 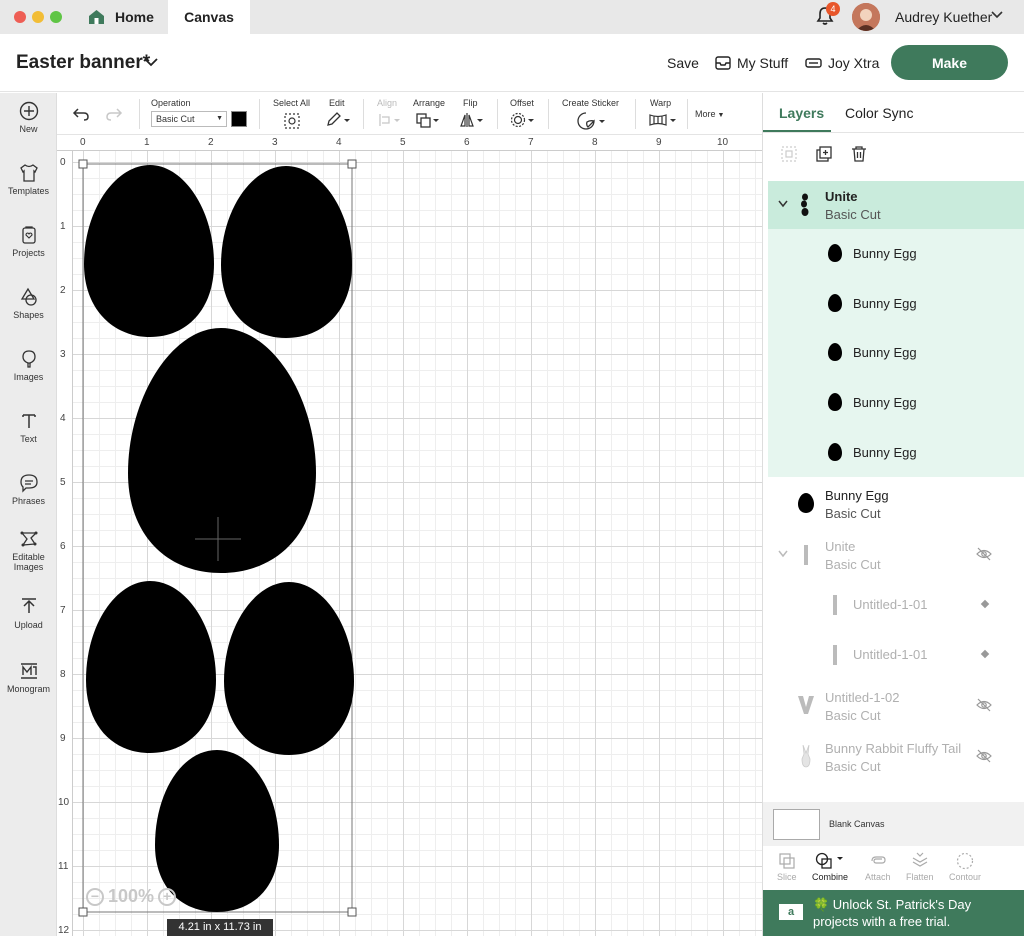 What do you see at coordinates (28, 427) in the screenshot?
I see `sidebar-item-text: Text` at bounding box center [28, 427].